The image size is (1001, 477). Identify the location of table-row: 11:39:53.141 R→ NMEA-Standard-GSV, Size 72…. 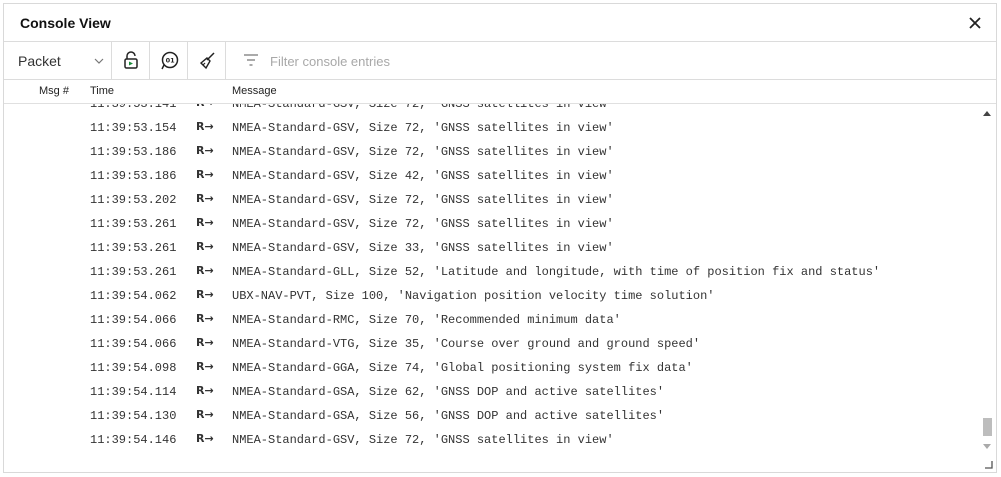
(490, 110).